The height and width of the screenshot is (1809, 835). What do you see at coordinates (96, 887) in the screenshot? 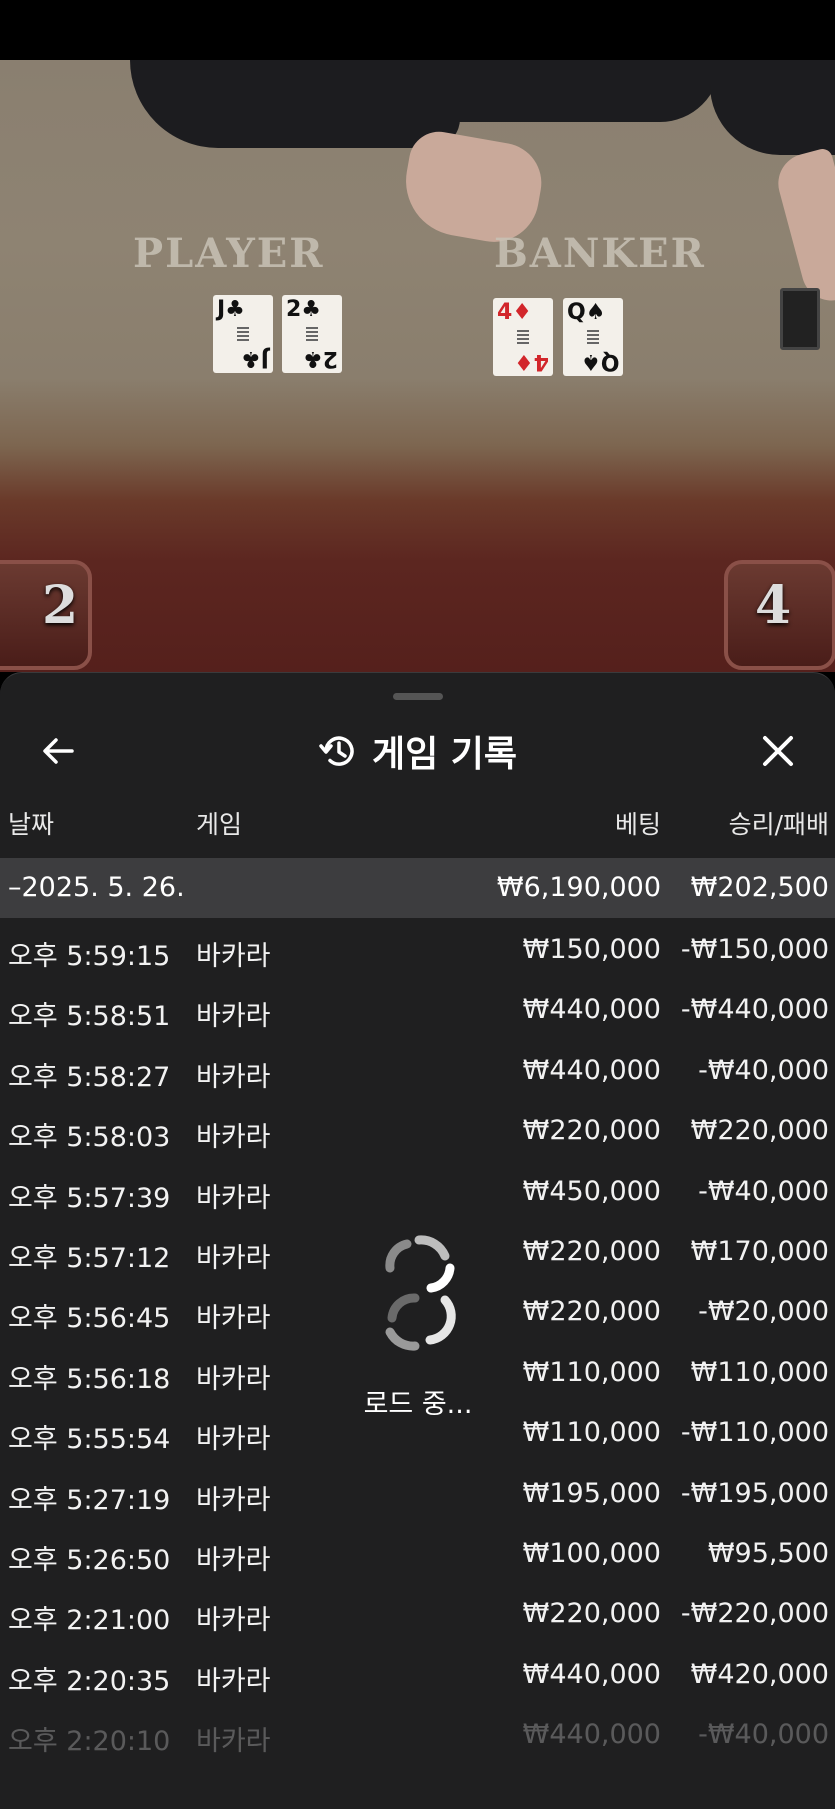
I see `summary-date: –2025. 5. 26.` at bounding box center [96, 887].